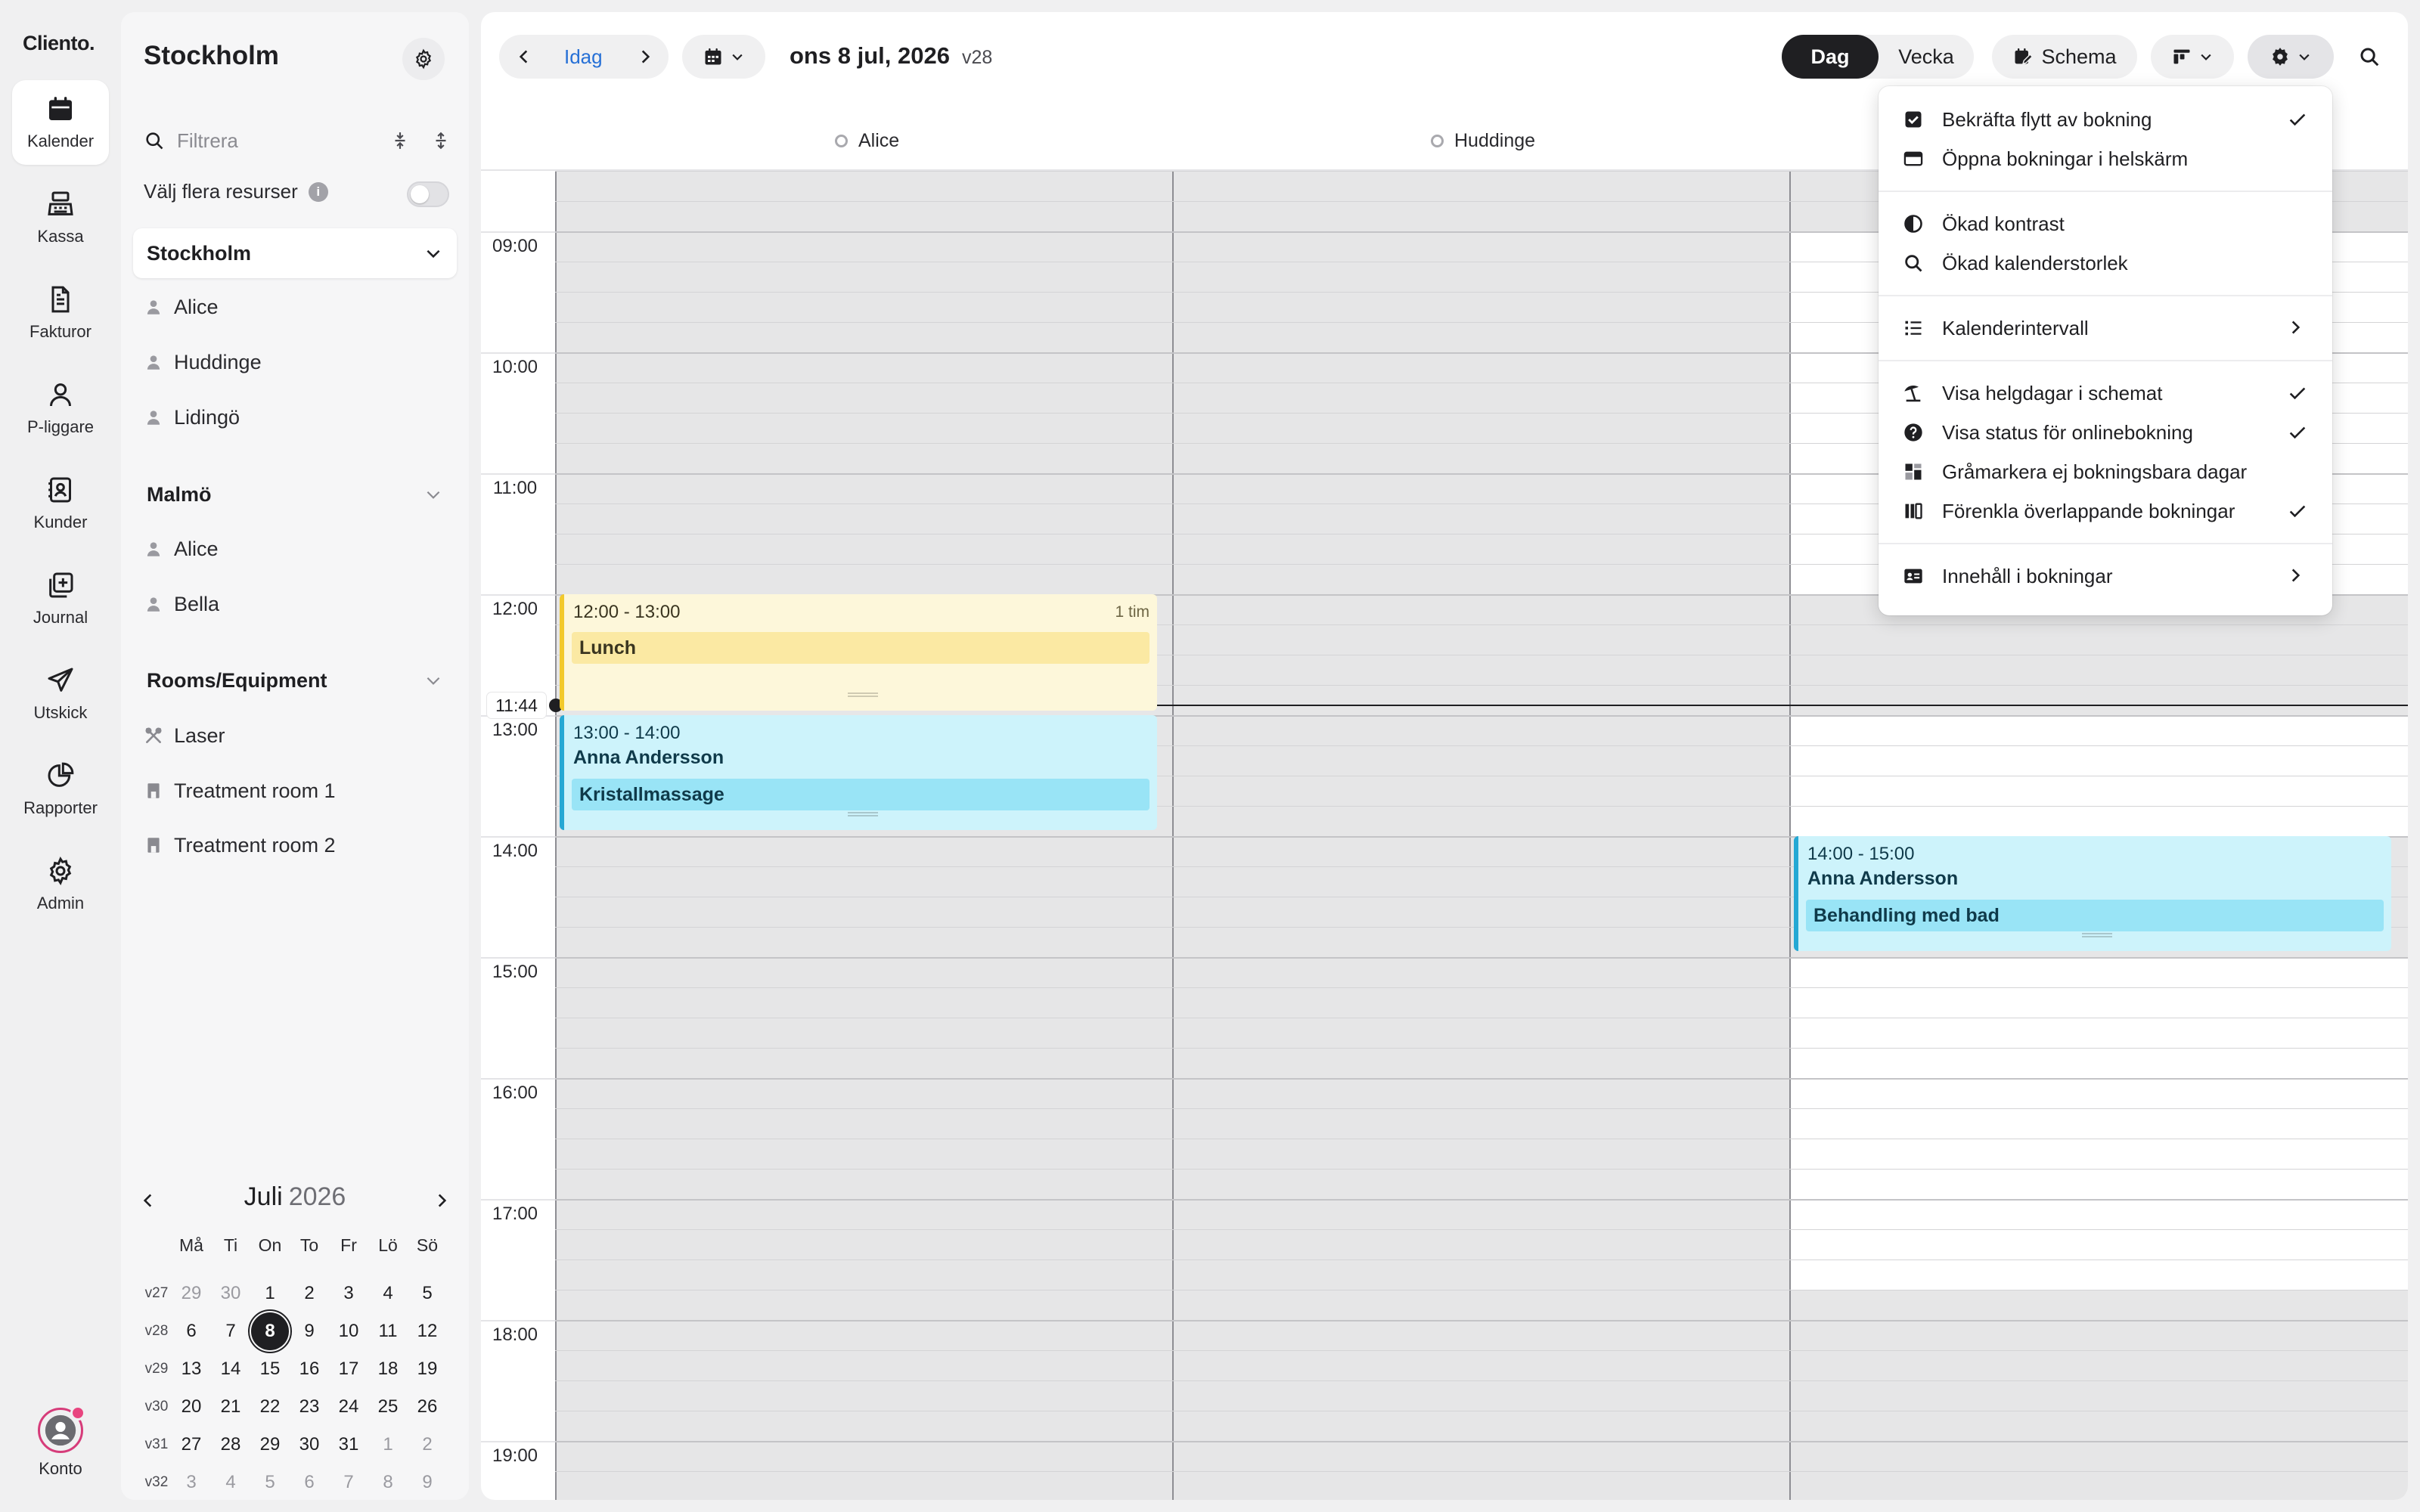 This screenshot has height=1512, width=2420. Describe the element at coordinates (1926, 57) in the screenshot. I see `view-week-button: Vecka` at that location.